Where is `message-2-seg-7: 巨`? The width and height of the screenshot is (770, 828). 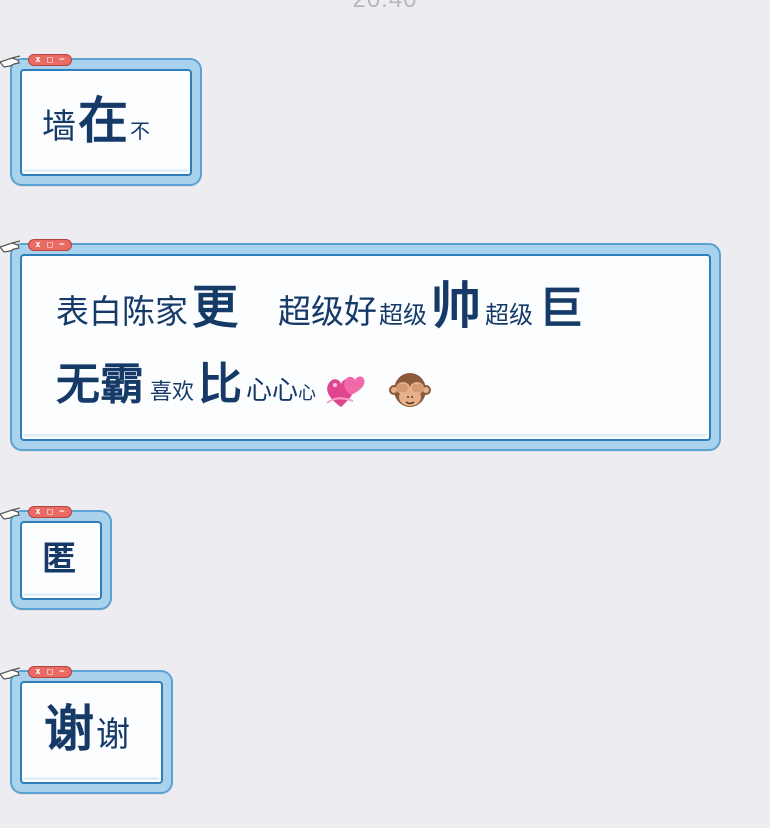 message-2-seg-7: 巨 is located at coordinates (561, 308).